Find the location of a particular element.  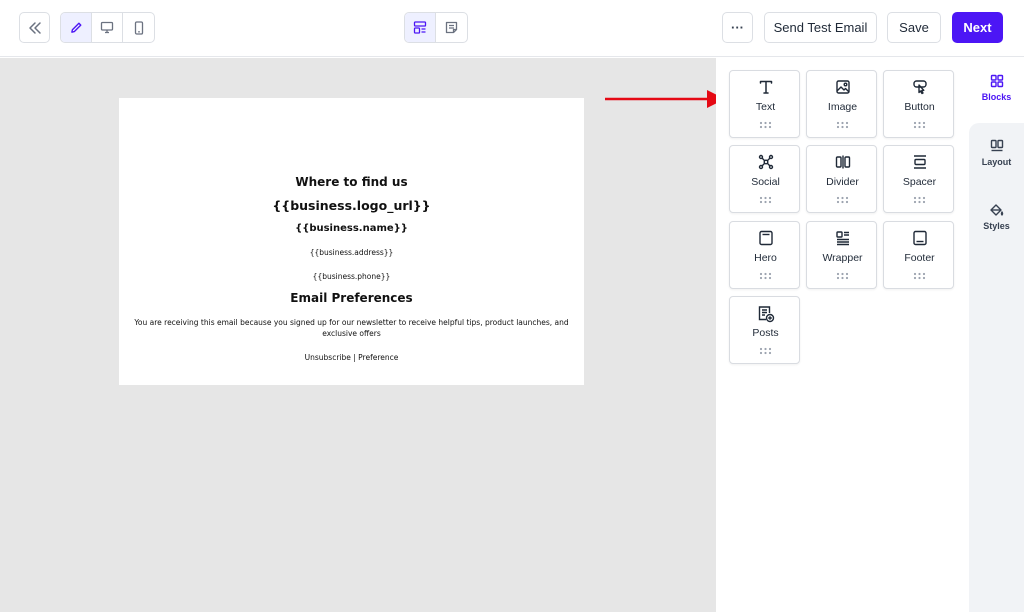

device-mode-switcher is located at coordinates (107, 27).